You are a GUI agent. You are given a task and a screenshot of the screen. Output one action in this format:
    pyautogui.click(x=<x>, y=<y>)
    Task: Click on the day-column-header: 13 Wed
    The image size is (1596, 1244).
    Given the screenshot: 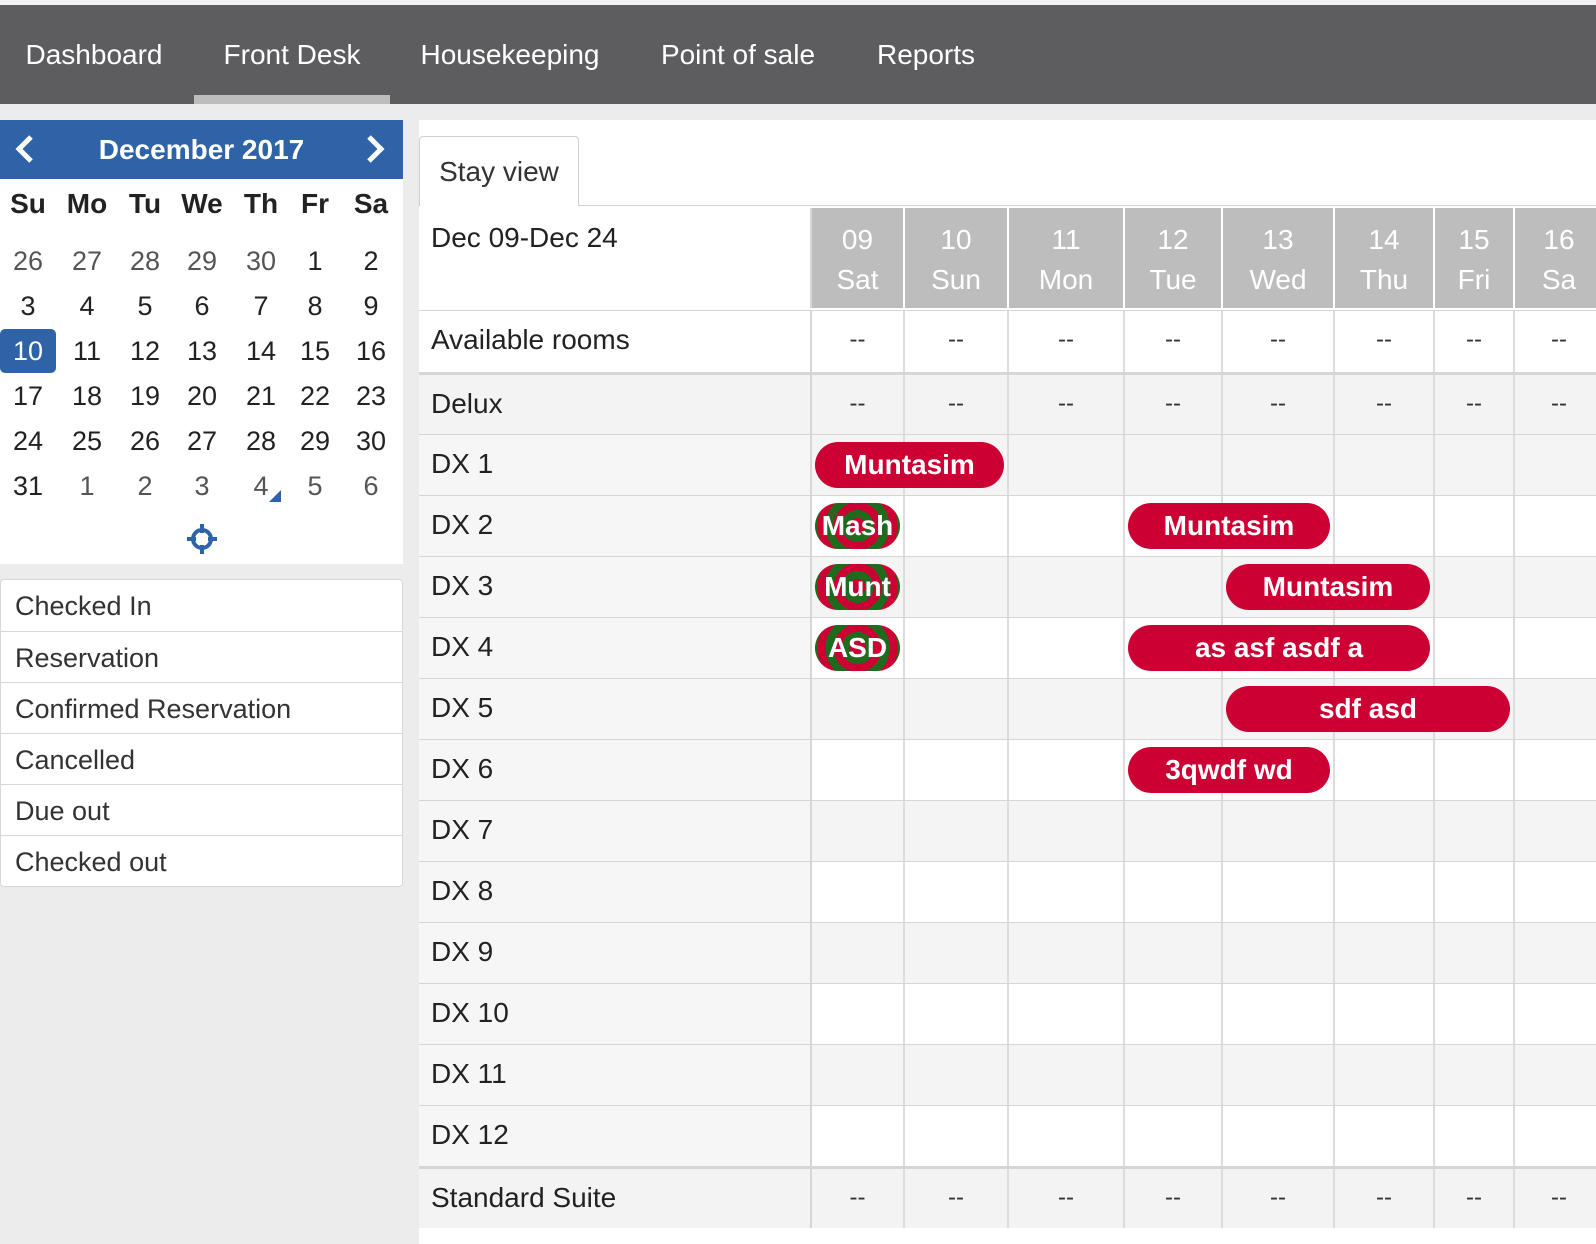 What is the action you would take?
    pyautogui.click(x=1279, y=258)
    